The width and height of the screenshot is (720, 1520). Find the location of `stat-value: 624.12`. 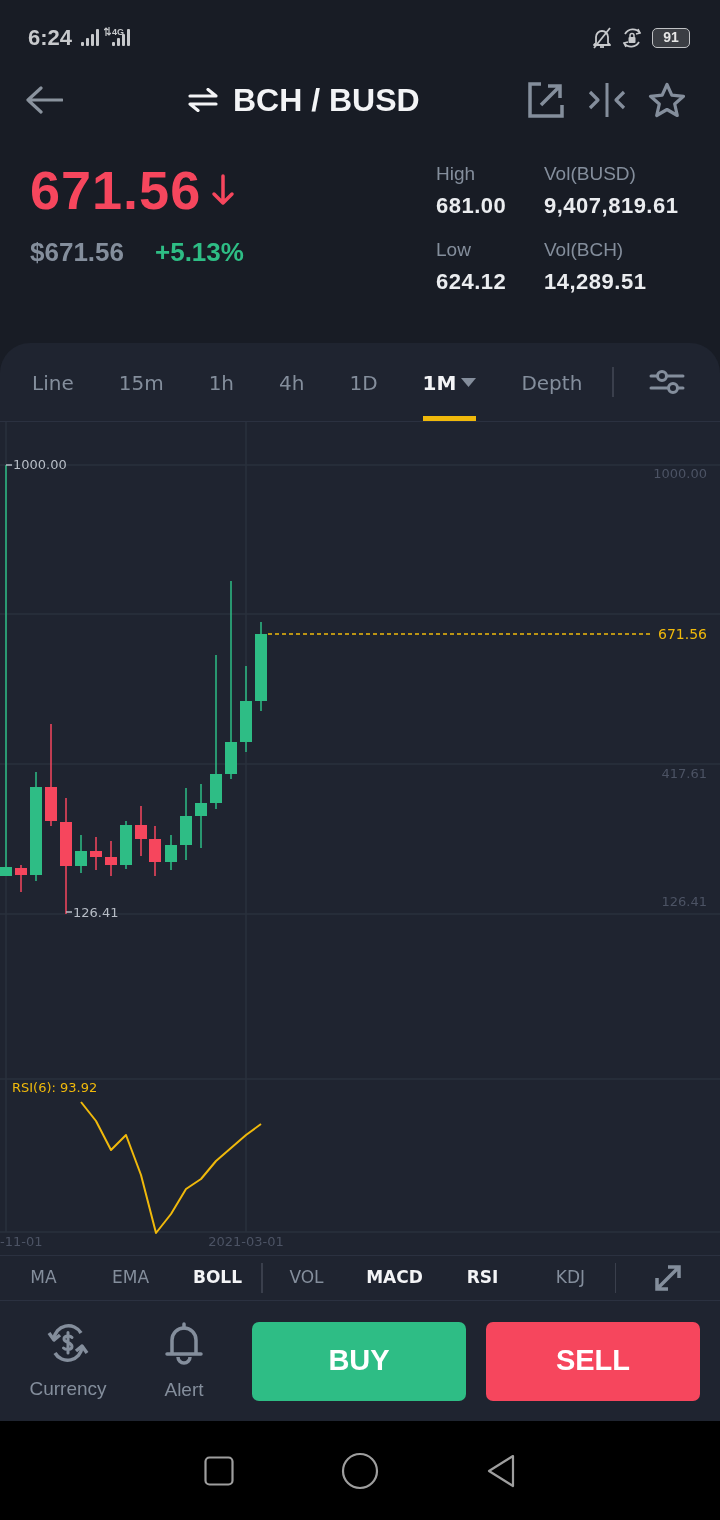

stat-value: 624.12 is located at coordinates (472, 282).